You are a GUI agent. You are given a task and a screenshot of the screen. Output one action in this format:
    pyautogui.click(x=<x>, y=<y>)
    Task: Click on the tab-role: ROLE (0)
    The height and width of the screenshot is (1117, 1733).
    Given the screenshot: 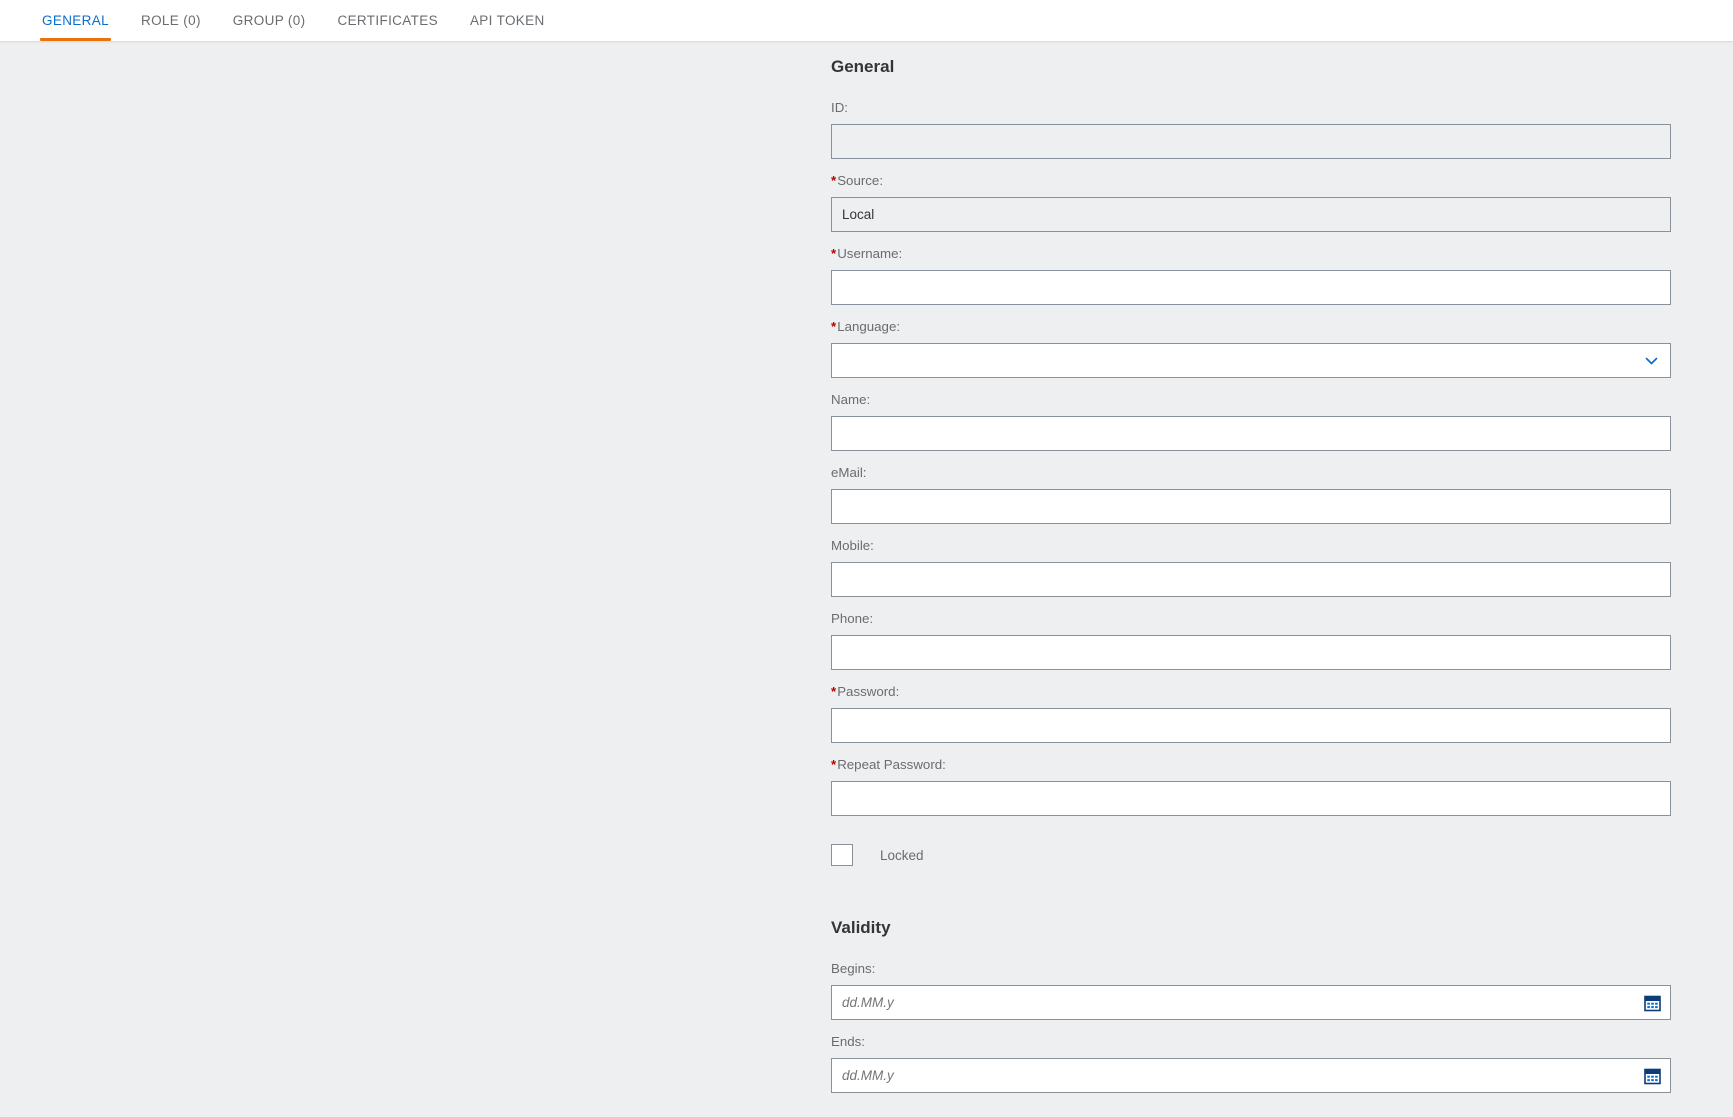 What is the action you would take?
    pyautogui.click(x=171, y=20)
    